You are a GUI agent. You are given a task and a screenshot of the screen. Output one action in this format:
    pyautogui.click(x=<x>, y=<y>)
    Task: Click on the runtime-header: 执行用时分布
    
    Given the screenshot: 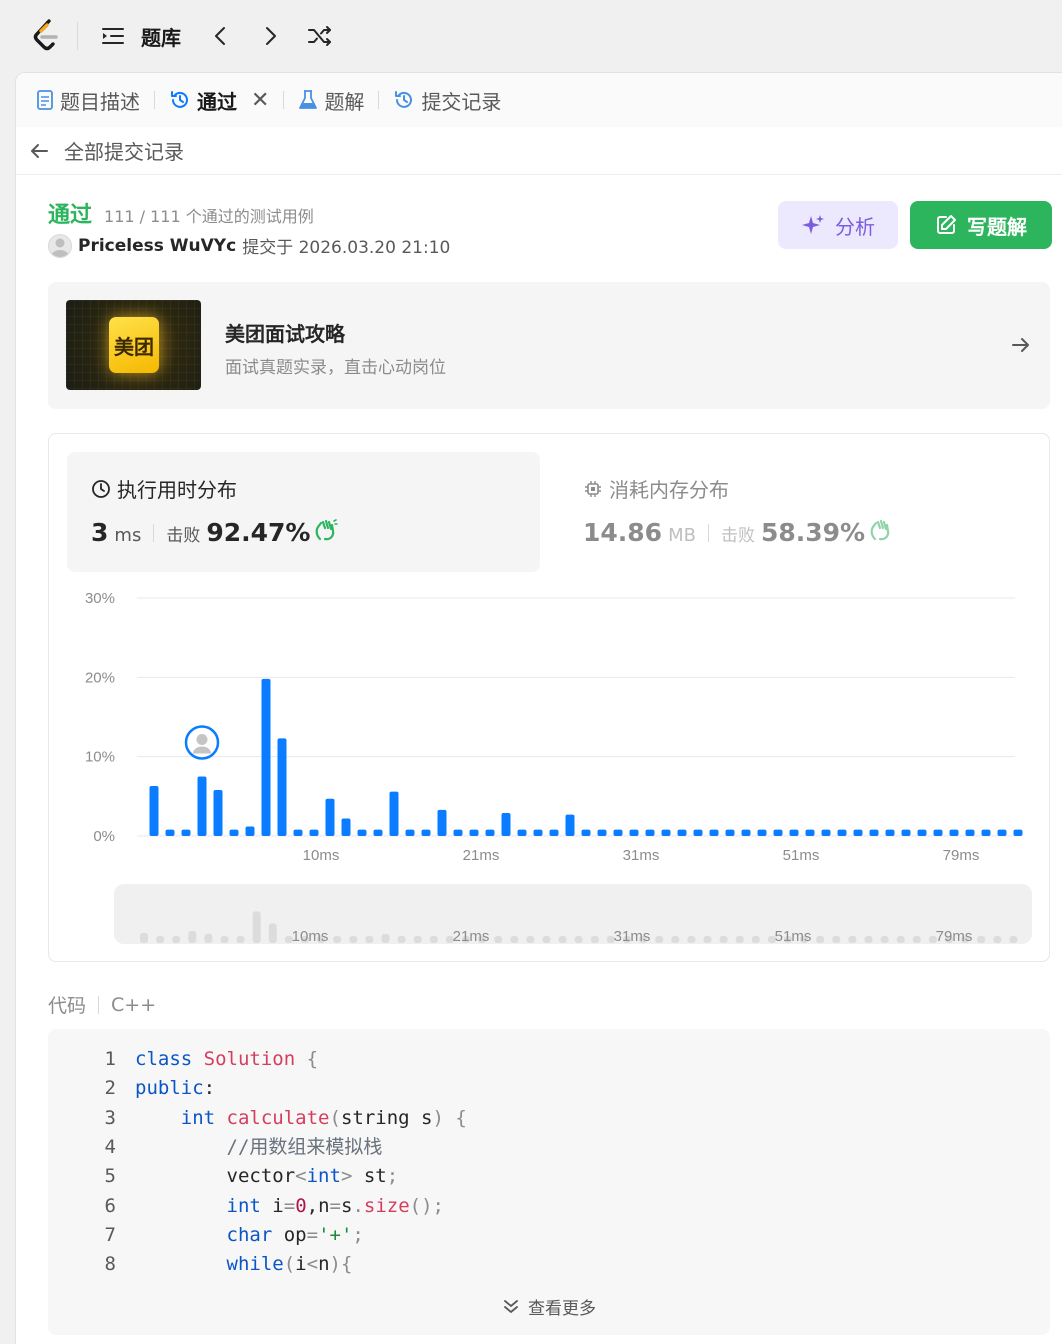 What is the action you would take?
    pyautogui.click(x=164, y=488)
    